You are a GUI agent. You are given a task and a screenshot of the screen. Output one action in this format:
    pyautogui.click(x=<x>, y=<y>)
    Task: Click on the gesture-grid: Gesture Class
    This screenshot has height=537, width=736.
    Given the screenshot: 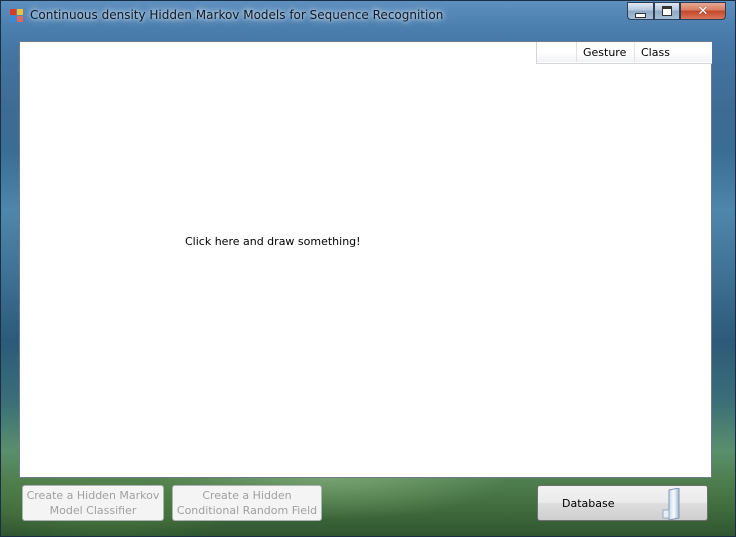 What is the action you would take?
    pyautogui.click(x=624, y=53)
    